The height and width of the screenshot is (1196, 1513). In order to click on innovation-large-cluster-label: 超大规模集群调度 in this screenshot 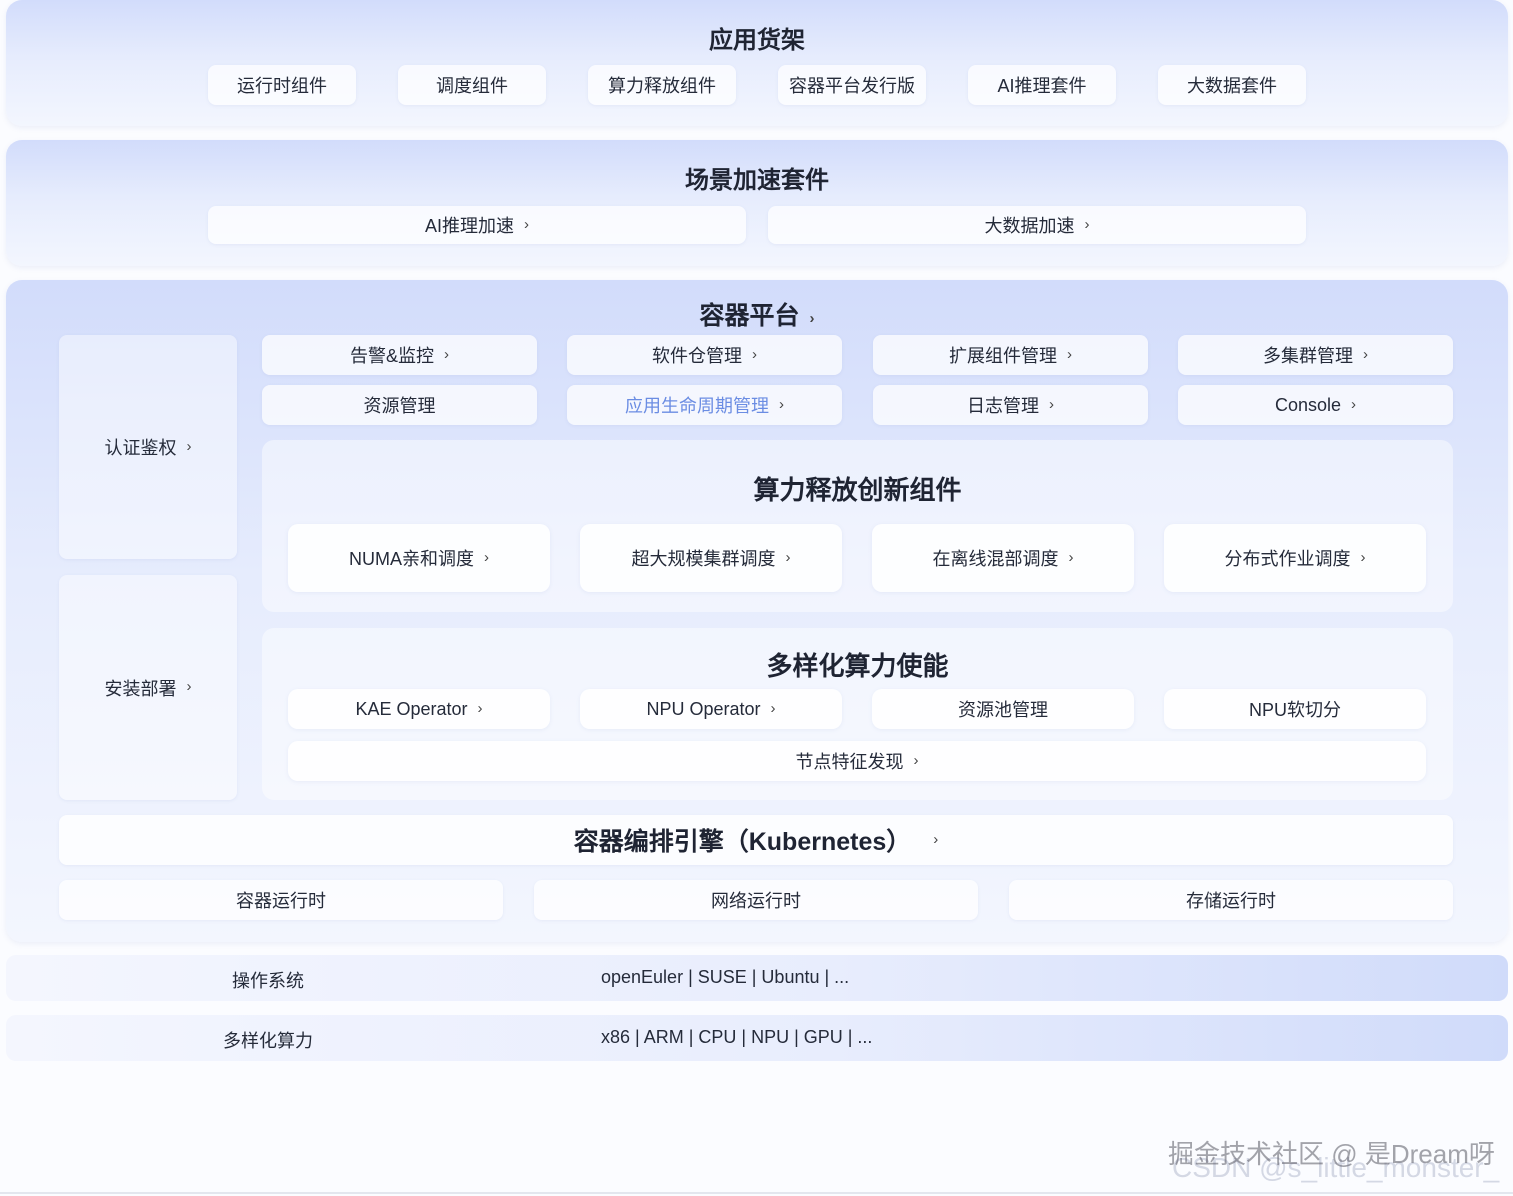, I will do `click(703, 559)`.